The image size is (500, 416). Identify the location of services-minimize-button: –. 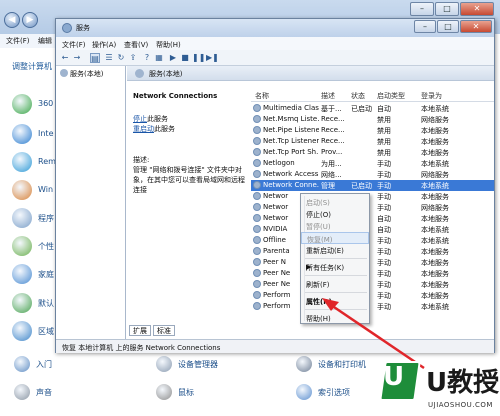
(425, 26).